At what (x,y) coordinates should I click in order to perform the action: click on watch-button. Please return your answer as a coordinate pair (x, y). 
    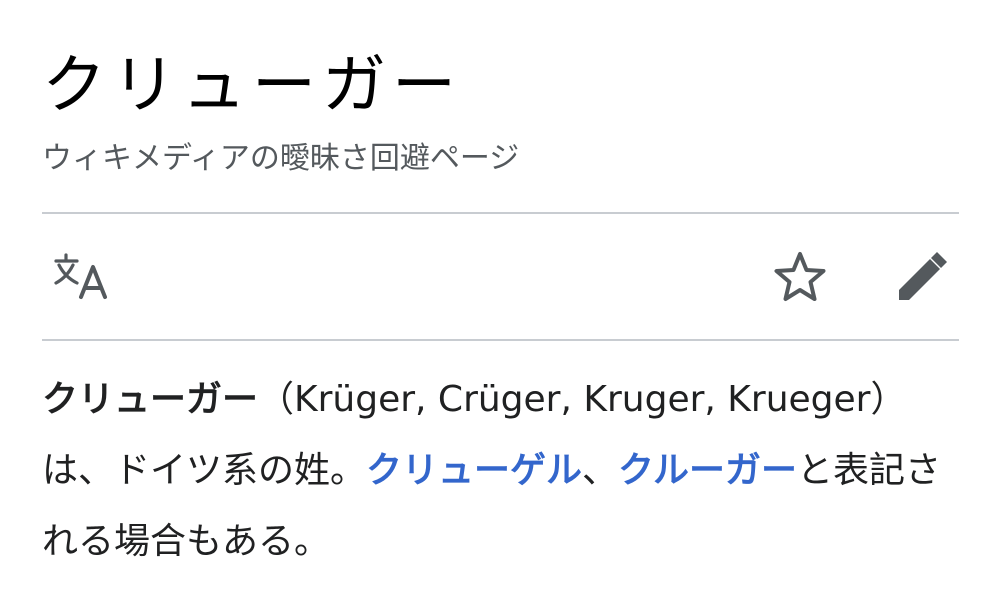
    Looking at the image, I should click on (800, 277).